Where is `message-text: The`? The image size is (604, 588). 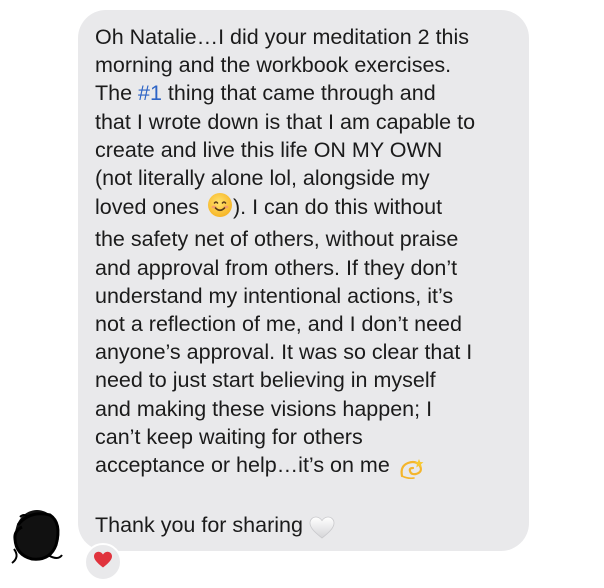
message-text: The is located at coordinates (117, 93).